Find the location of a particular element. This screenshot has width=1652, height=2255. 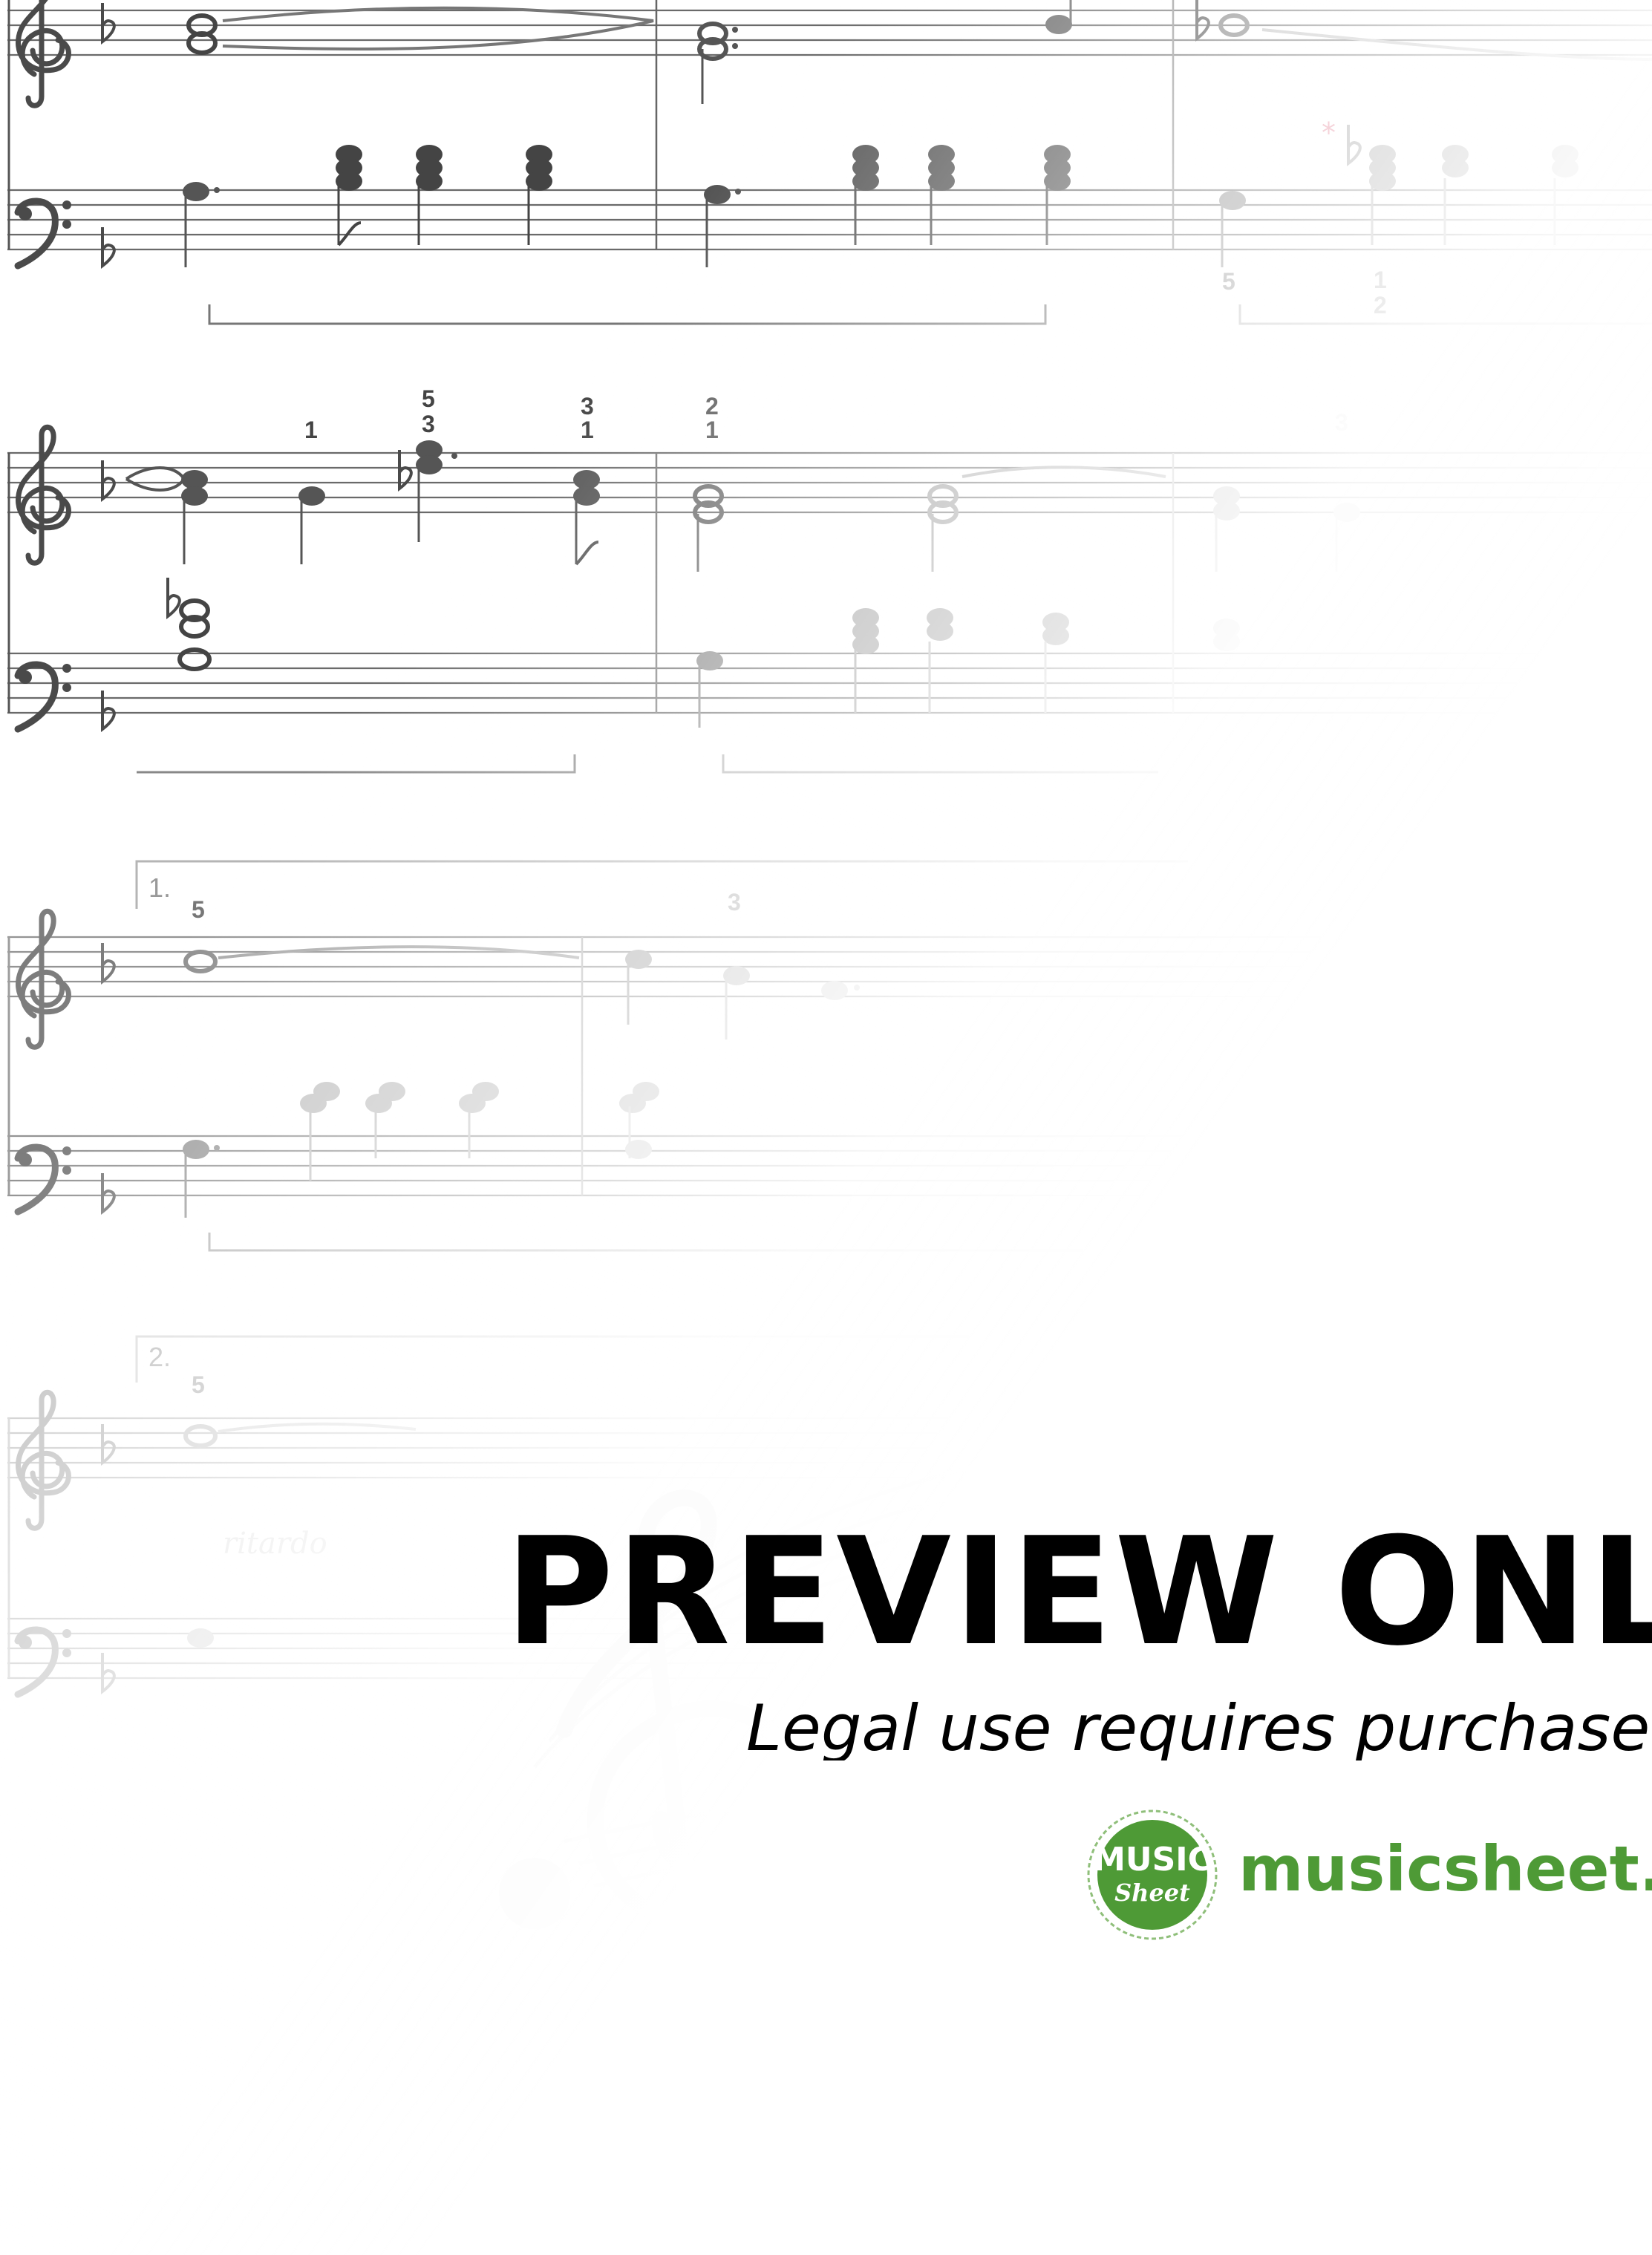

volta-2-label: 2. is located at coordinates (159, 1357).